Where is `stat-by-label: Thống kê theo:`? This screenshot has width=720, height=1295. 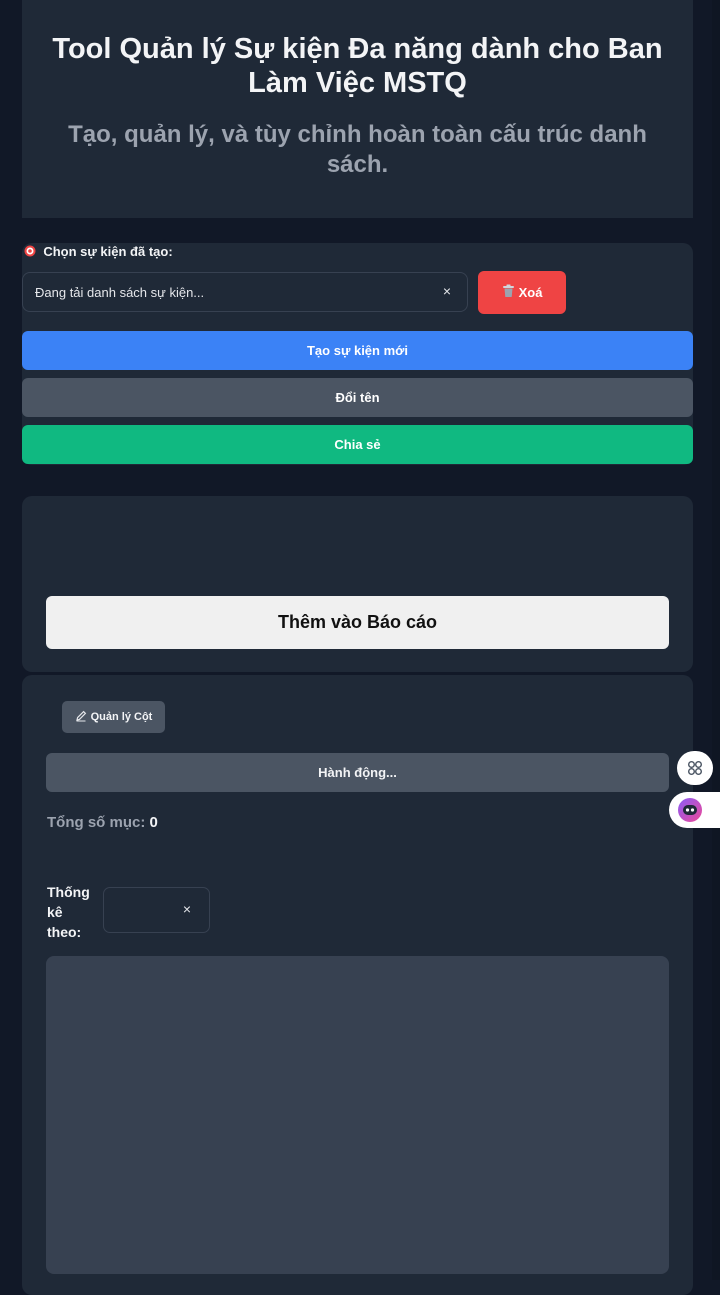
stat-by-label: Thống kê theo: is located at coordinates (68, 912).